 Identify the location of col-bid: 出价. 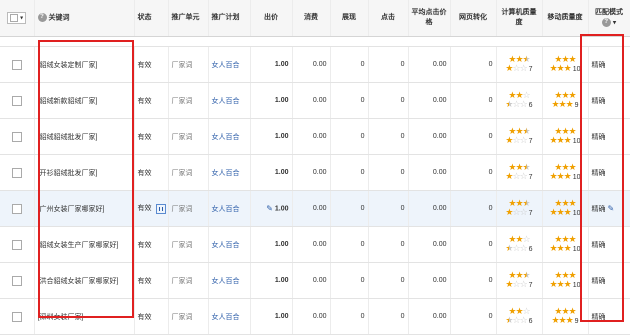
(271, 18).